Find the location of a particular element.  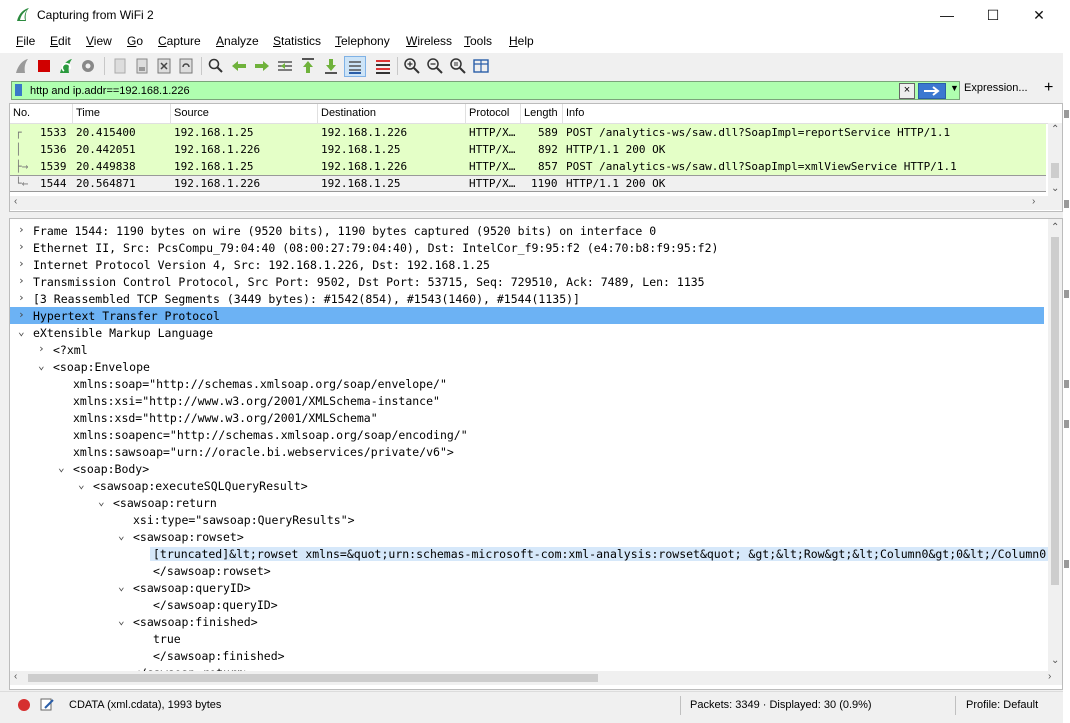

column-header-no: No. is located at coordinates (21, 113).